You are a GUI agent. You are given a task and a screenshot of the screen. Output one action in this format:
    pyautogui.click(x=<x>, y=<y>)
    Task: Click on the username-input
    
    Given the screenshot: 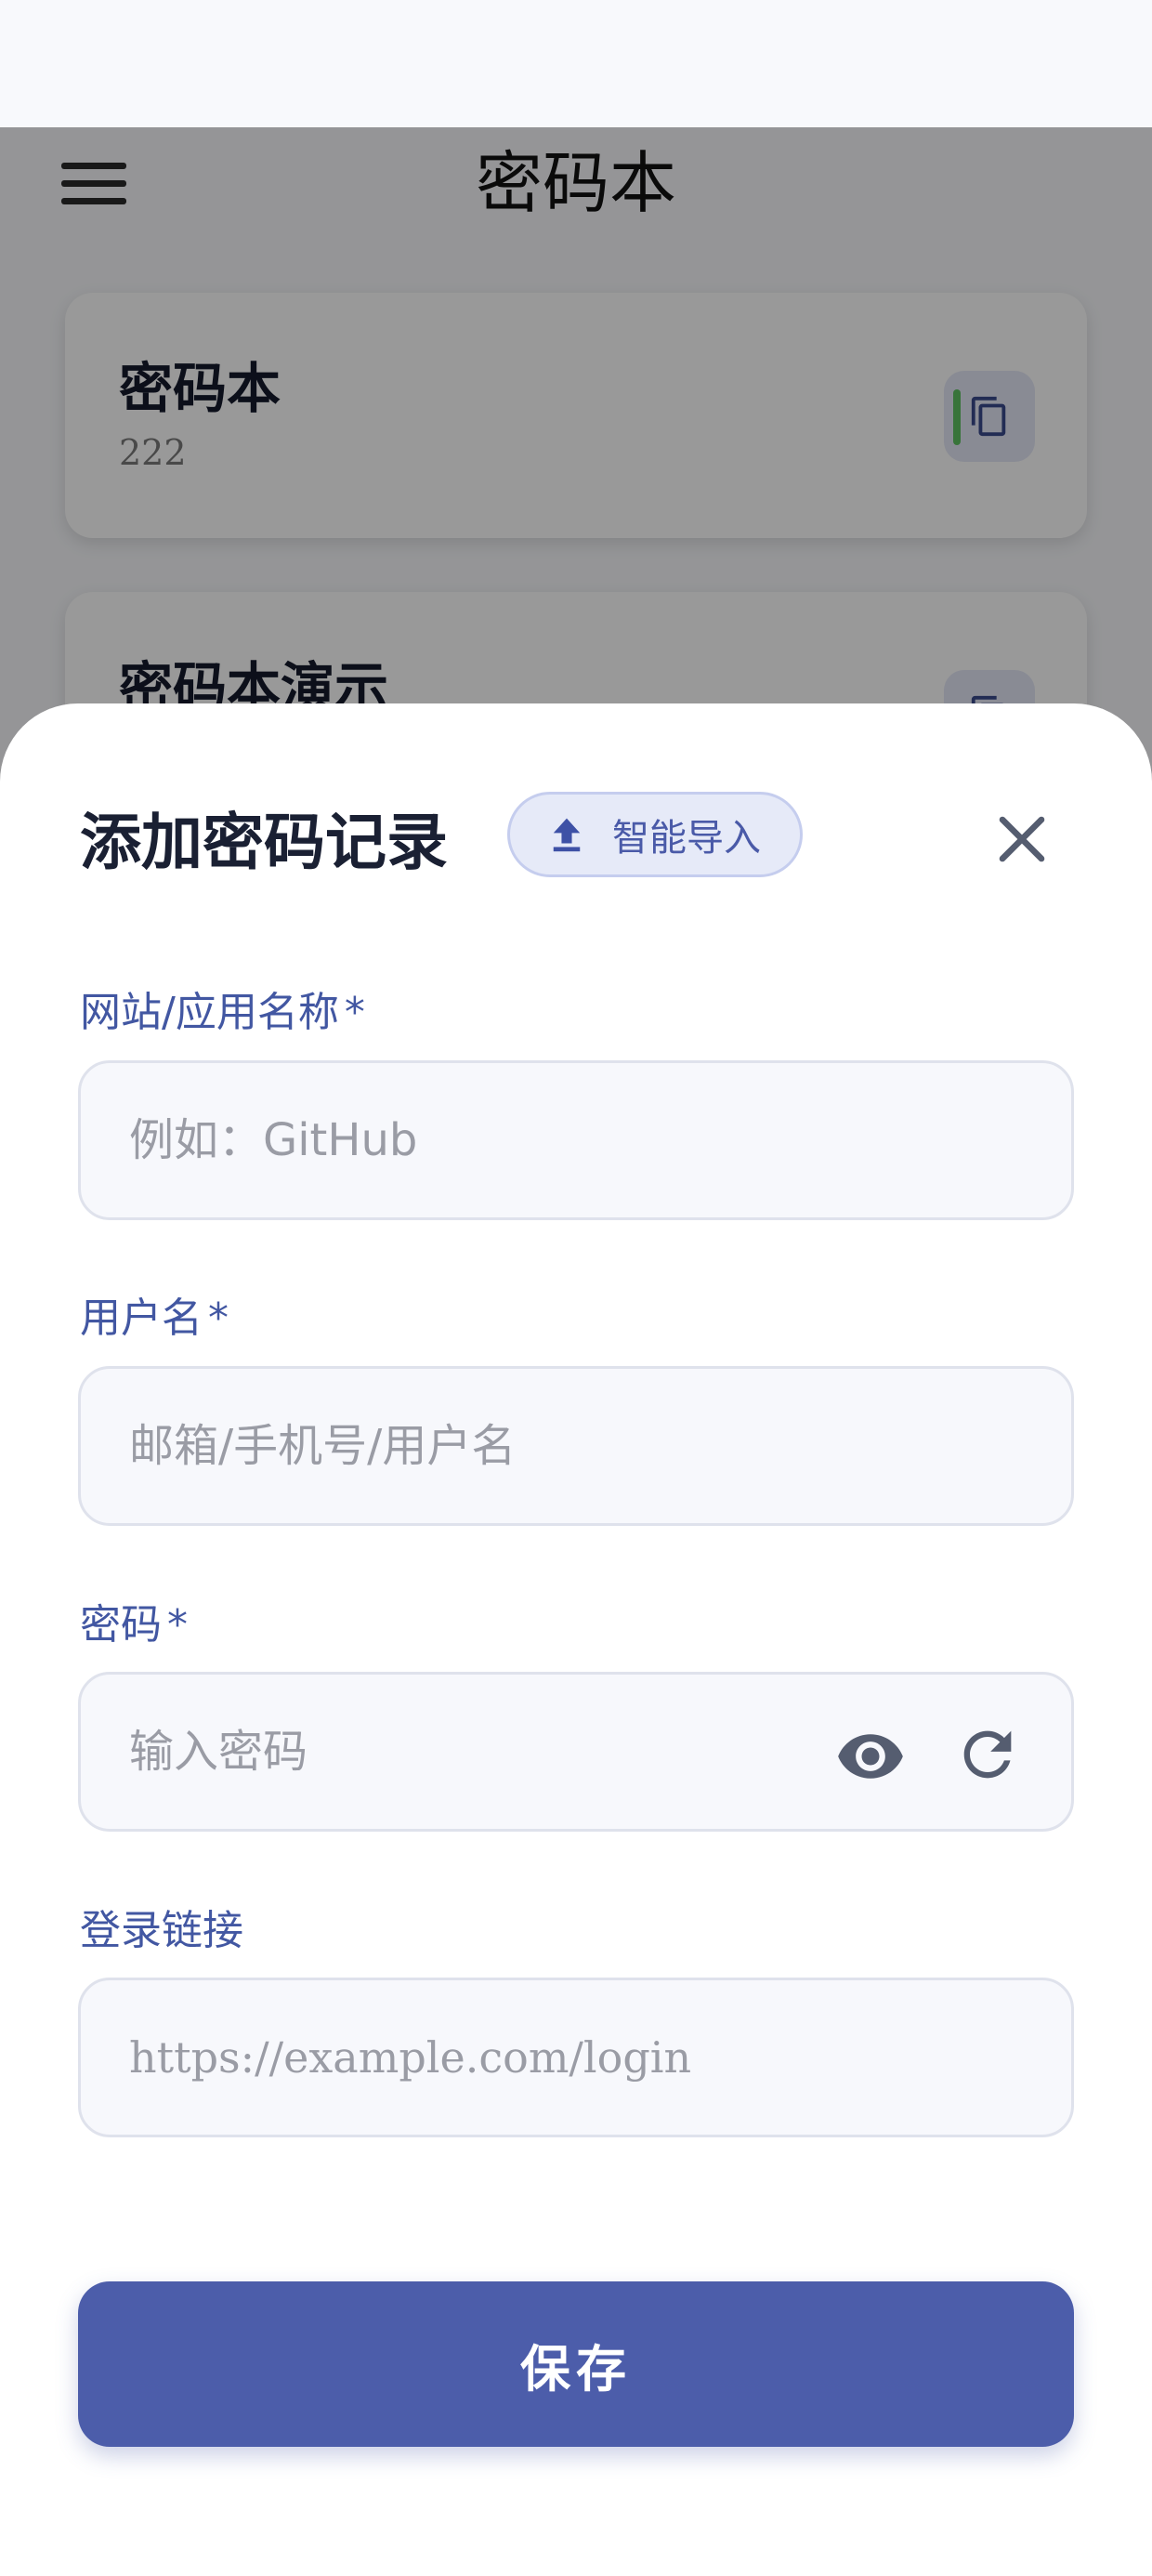 What is the action you would take?
    pyautogui.click(x=576, y=1446)
    